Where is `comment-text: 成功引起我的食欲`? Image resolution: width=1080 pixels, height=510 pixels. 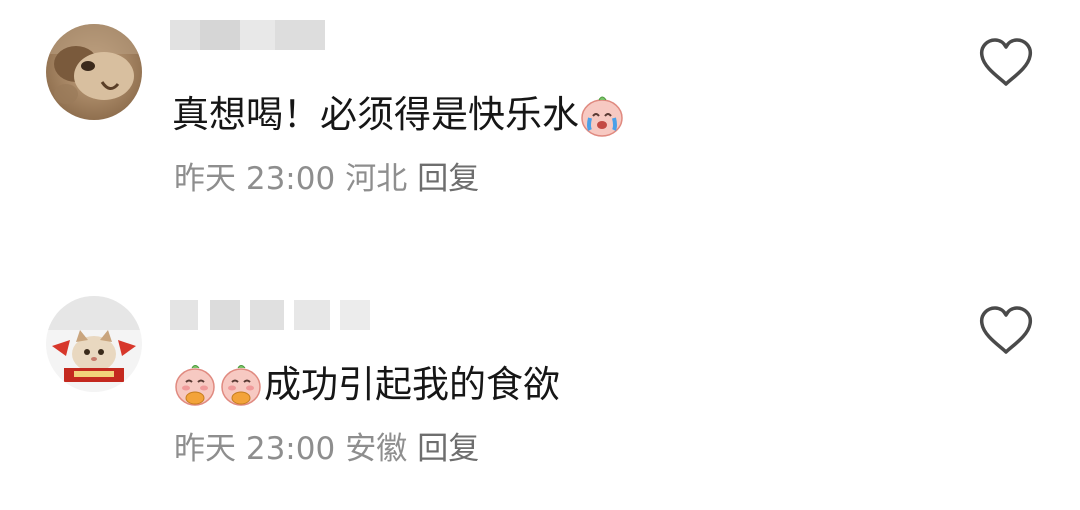 comment-text: 成功引起我的食欲 is located at coordinates (412, 384).